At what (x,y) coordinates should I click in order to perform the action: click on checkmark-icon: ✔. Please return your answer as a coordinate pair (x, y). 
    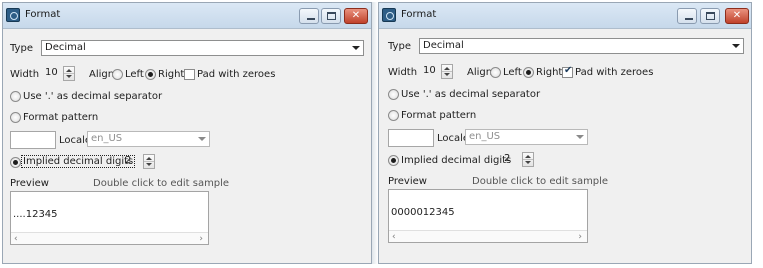
    Looking at the image, I should click on (568, 70).